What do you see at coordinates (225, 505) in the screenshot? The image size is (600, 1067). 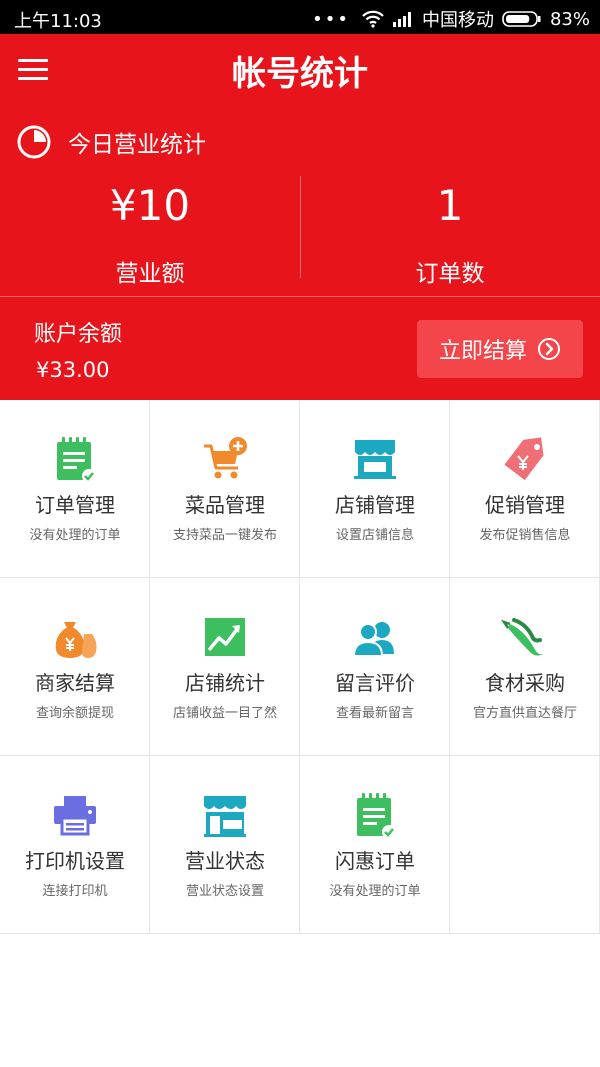 I see `grid-item-name: 菜品管理` at bounding box center [225, 505].